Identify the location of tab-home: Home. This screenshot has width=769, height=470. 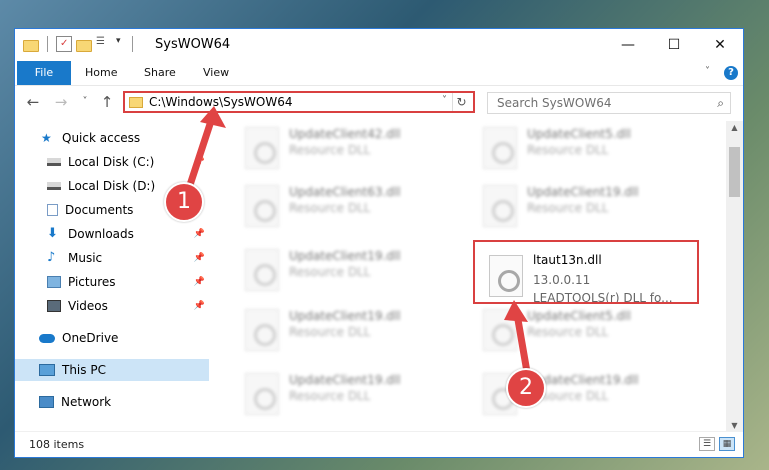
(101, 73).